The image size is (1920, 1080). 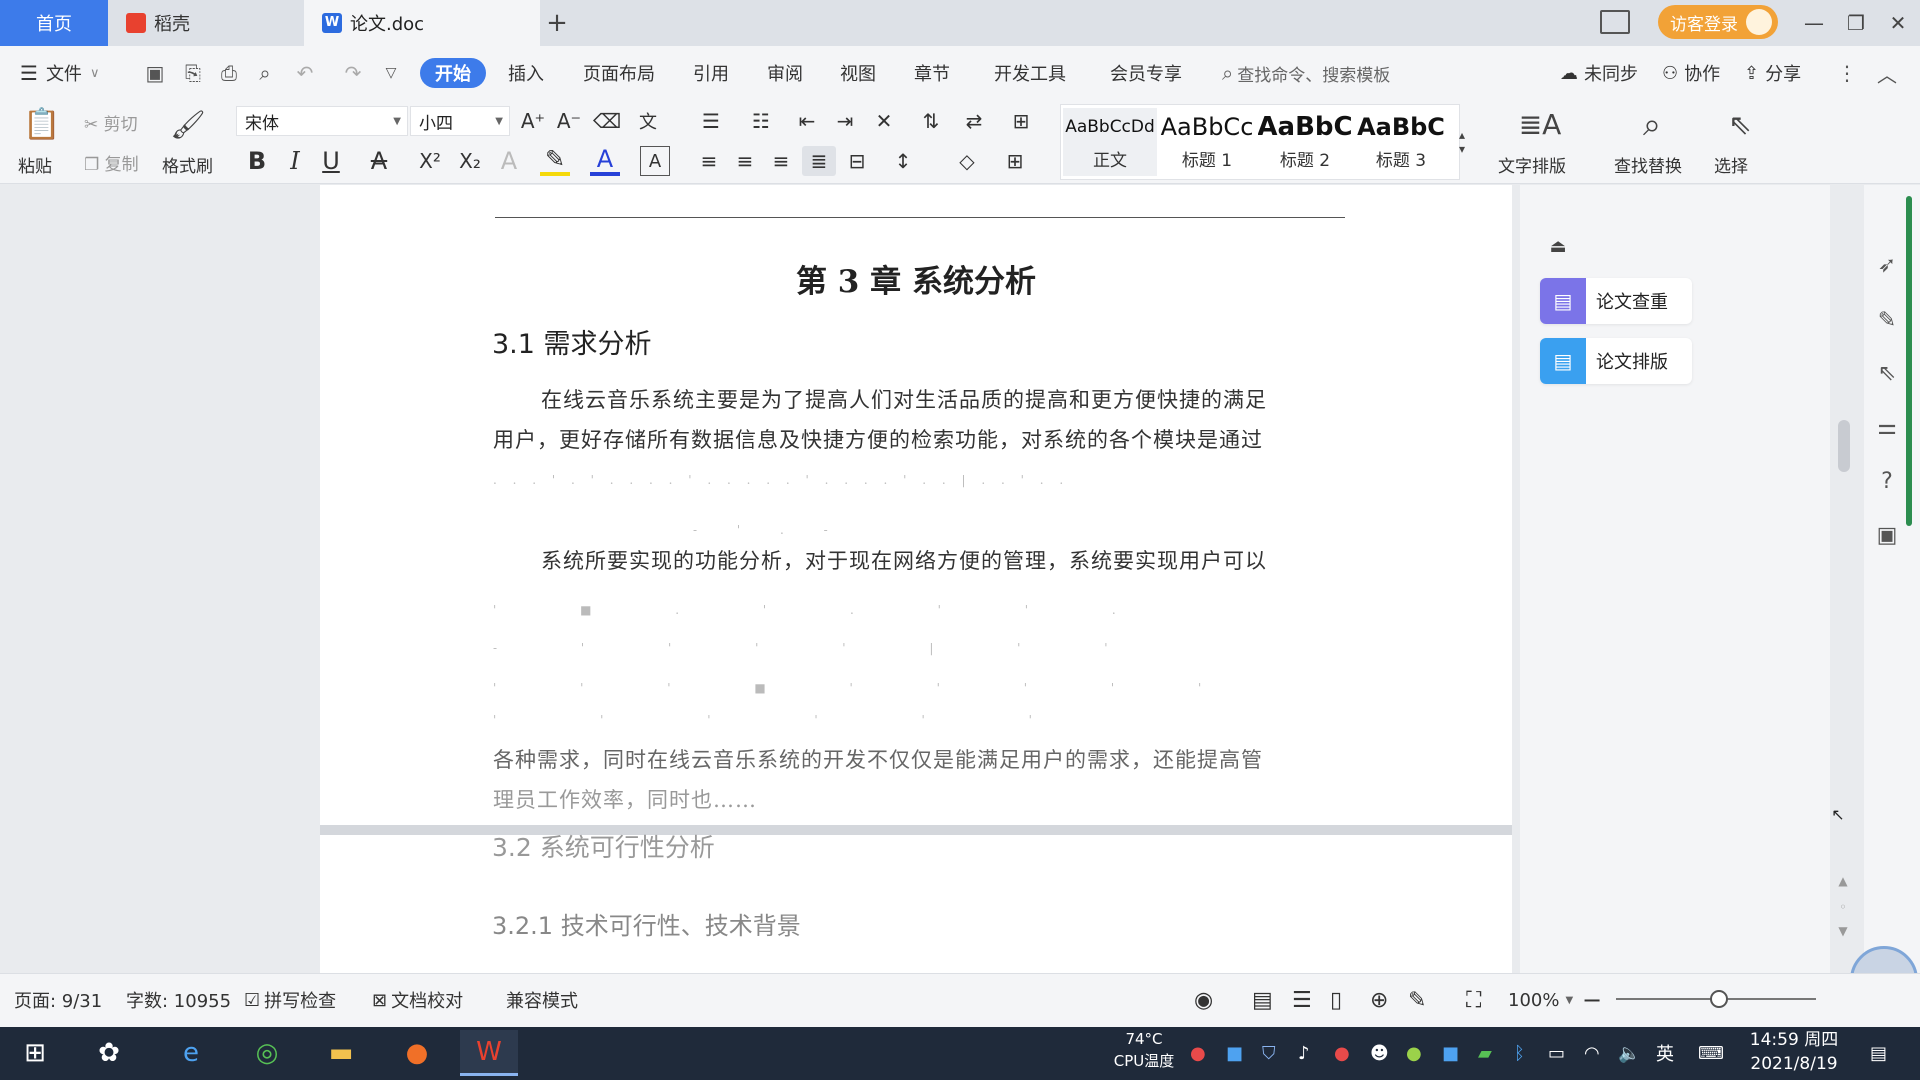 I want to click on decrease-indent-icon: ⇤, so click(x=807, y=121).